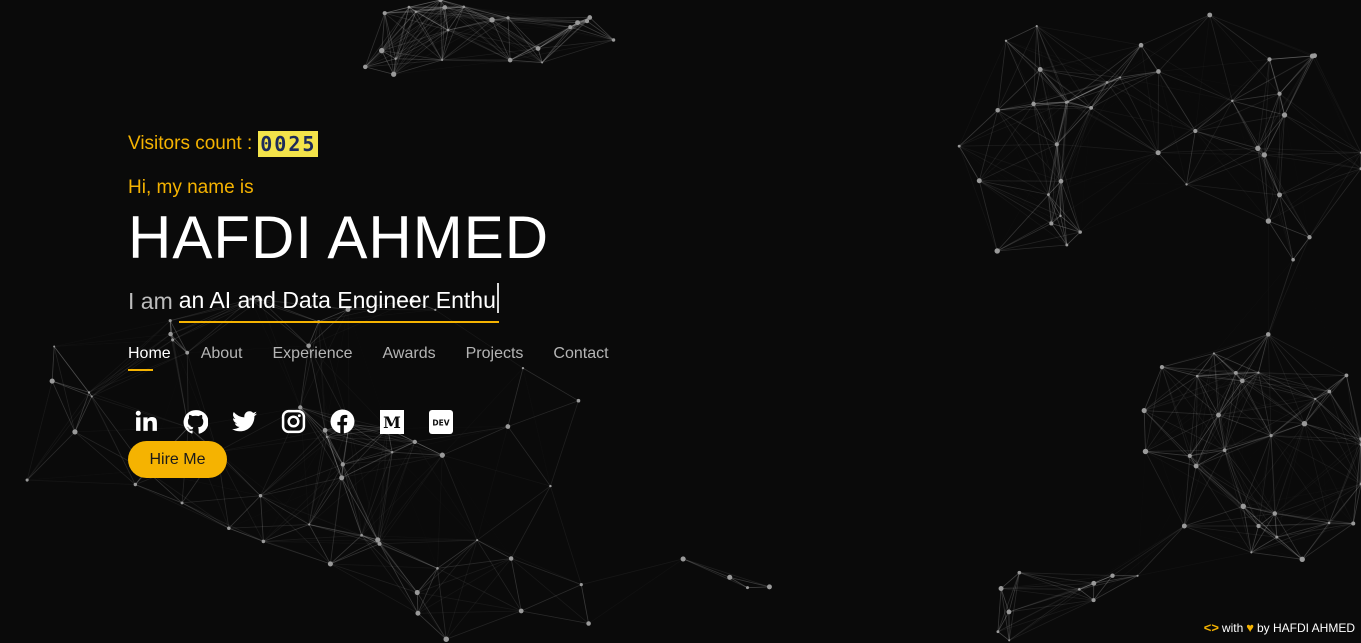 This screenshot has height=643, width=1361. Describe the element at coordinates (288, 144) in the screenshot. I see `visitors-count: 0025` at that location.